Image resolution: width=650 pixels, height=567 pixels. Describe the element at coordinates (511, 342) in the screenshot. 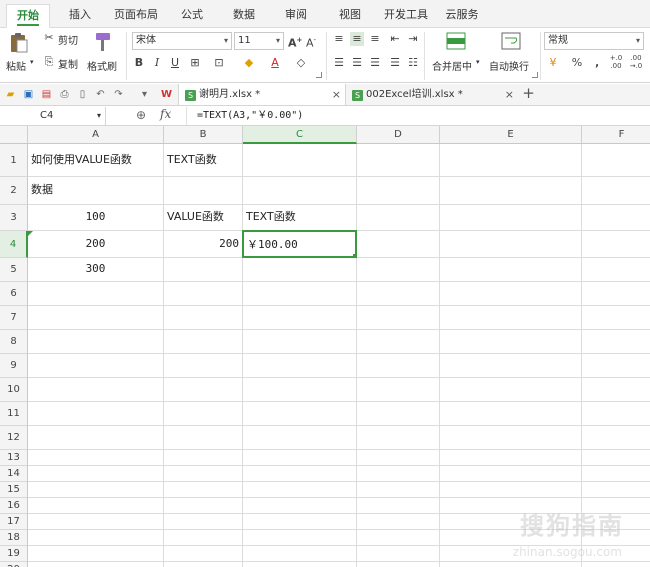

I see `cell-e8` at that location.